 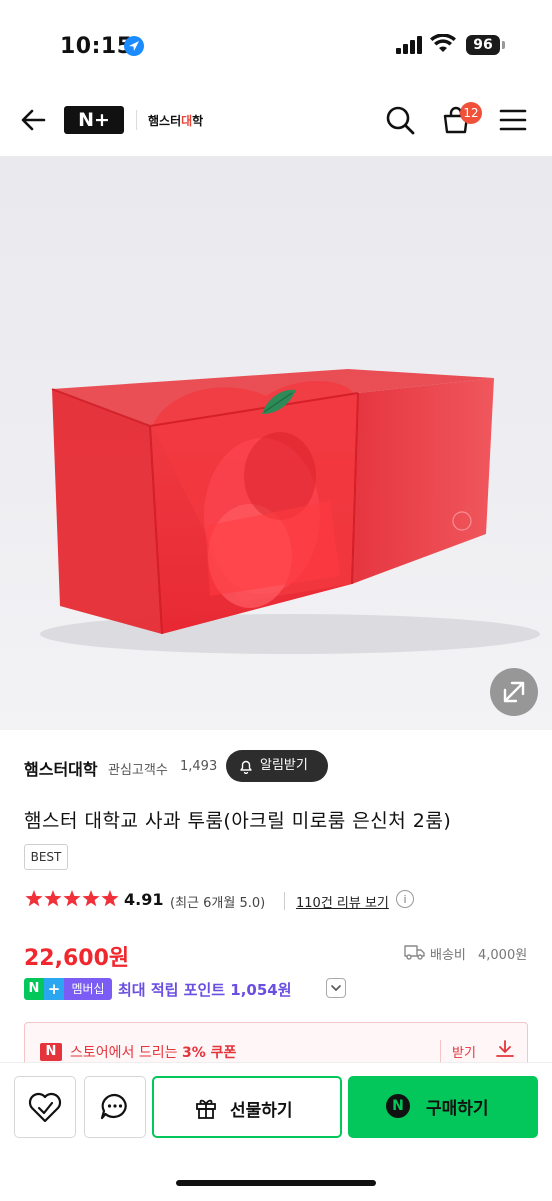 What do you see at coordinates (457, 1109) in the screenshot?
I see `buy-button-label: 구매하기` at bounding box center [457, 1109].